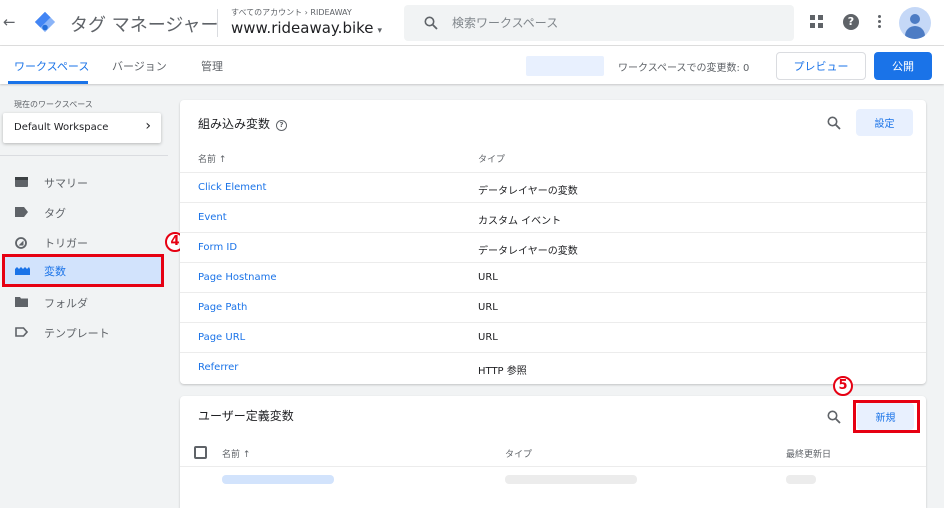 This screenshot has width=944, height=508. What do you see at coordinates (243, 123) in the screenshot?
I see `builtin-variables-title: 組み込み変数?` at bounding box center [243, 123].